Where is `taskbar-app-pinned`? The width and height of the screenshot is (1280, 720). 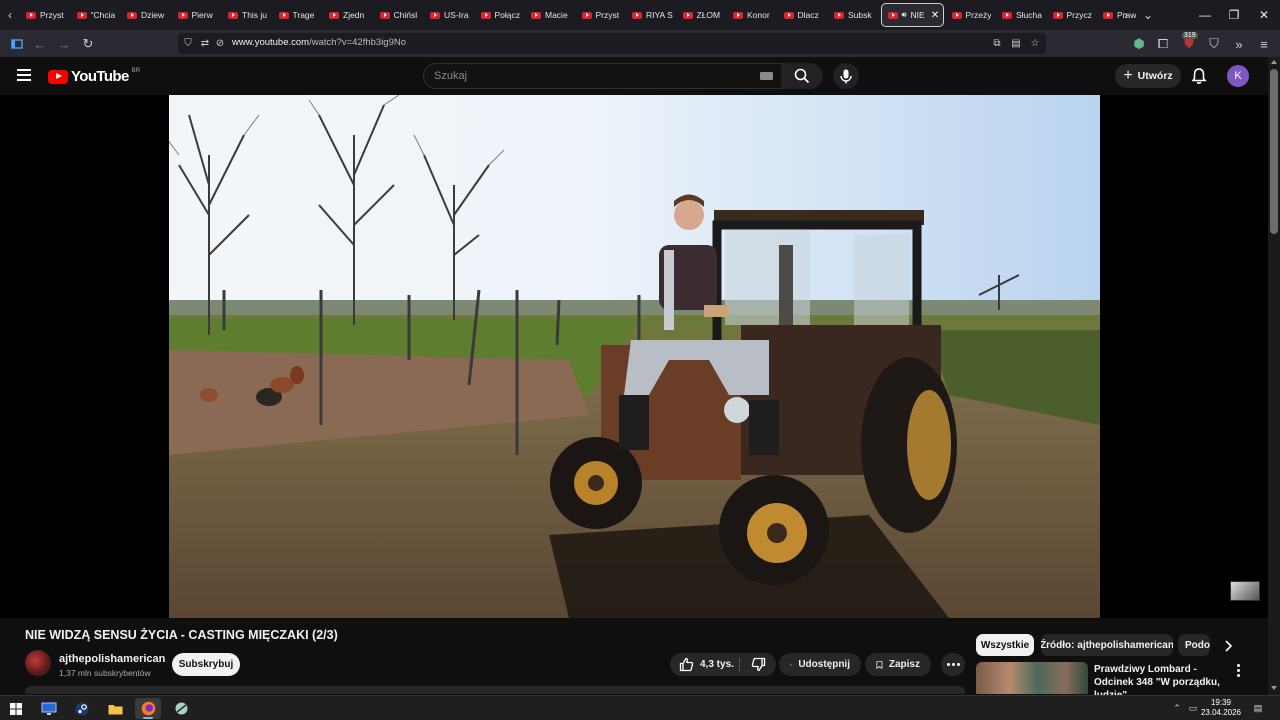
taskbar-app-pinned is located at coordinates (181, 708).